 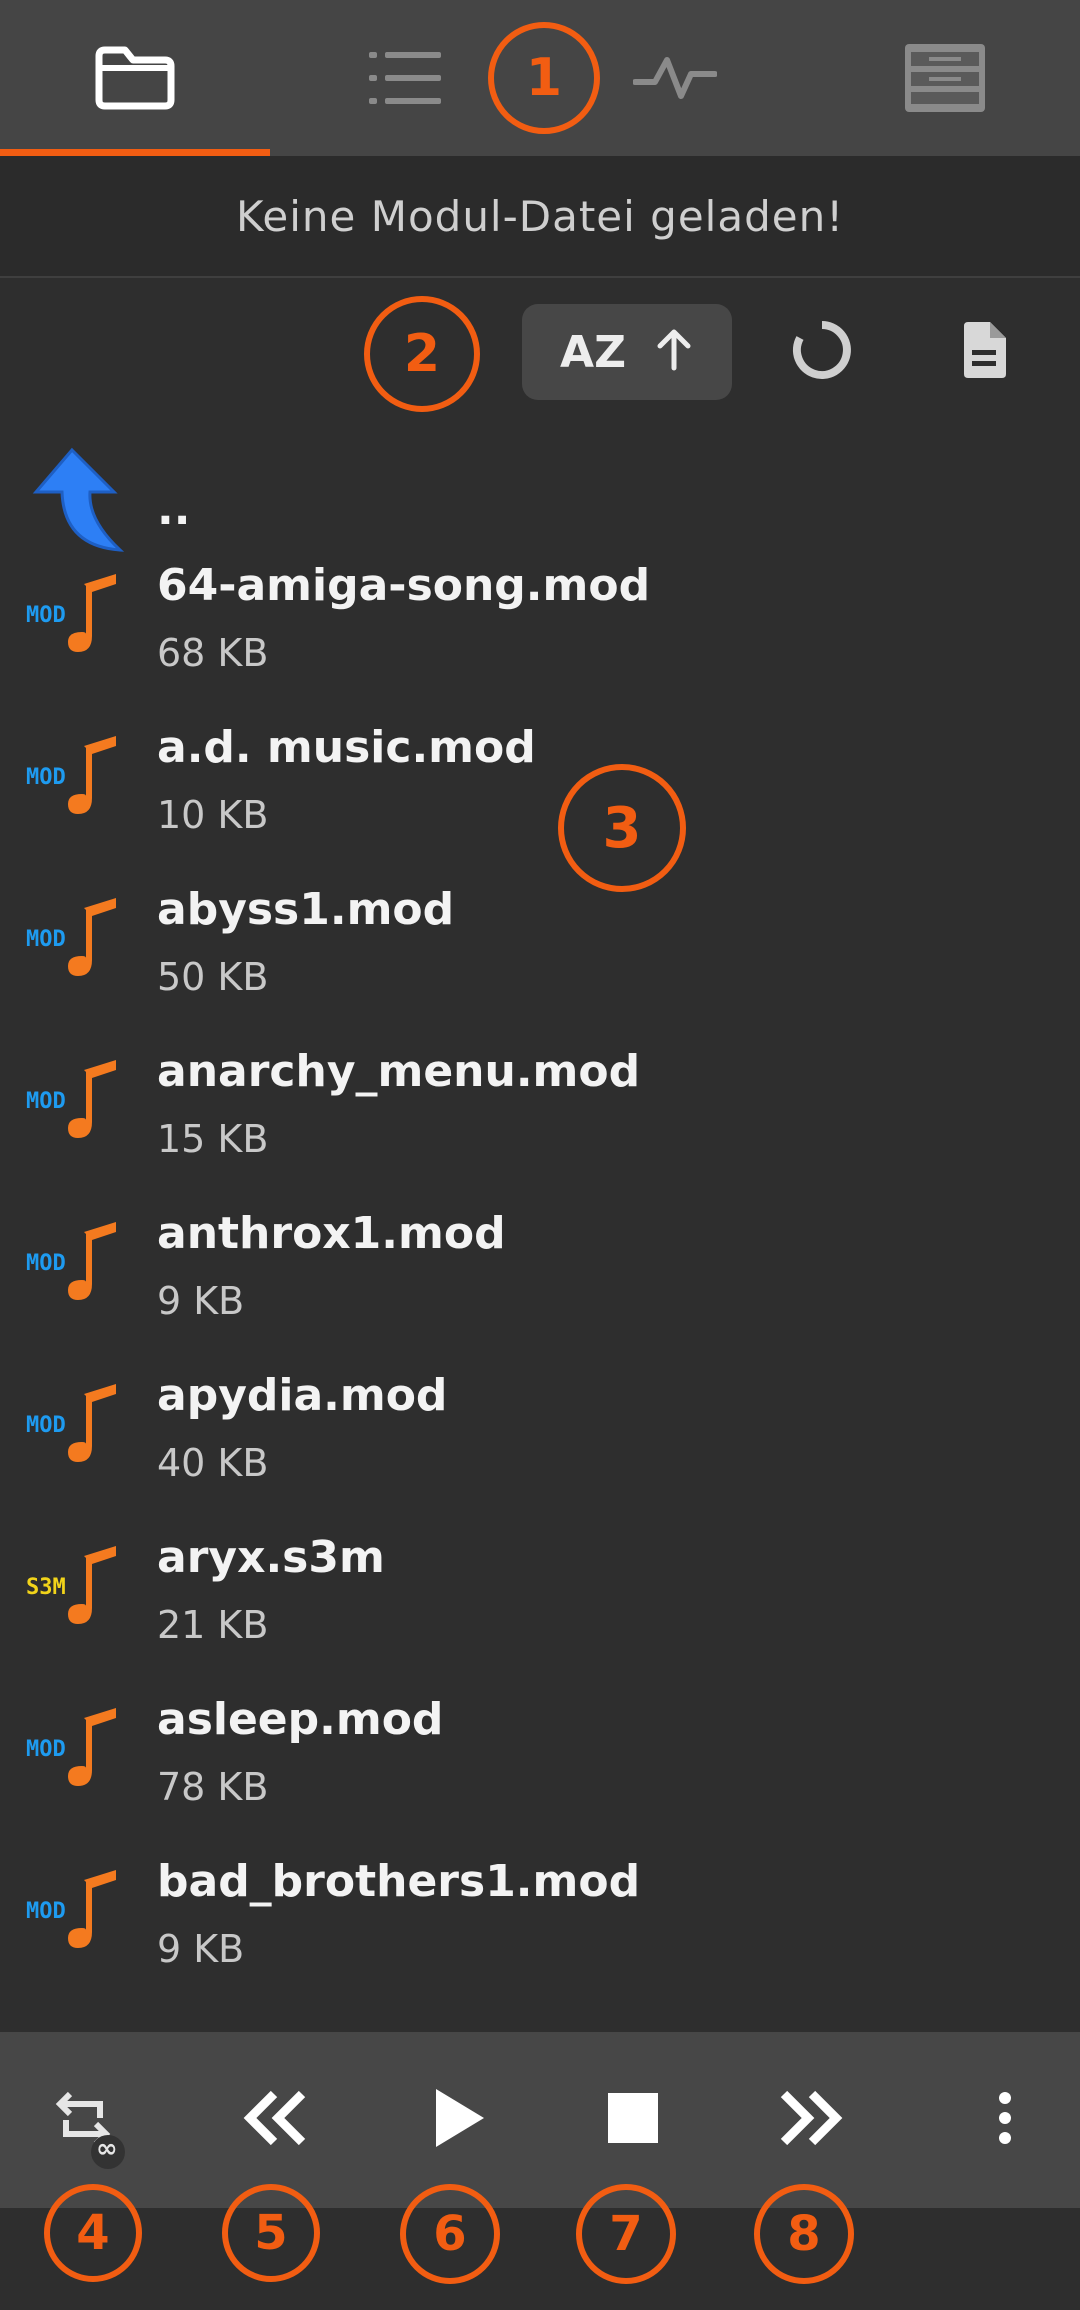 I want to click on previous-button, so click(x=275, y=2120).